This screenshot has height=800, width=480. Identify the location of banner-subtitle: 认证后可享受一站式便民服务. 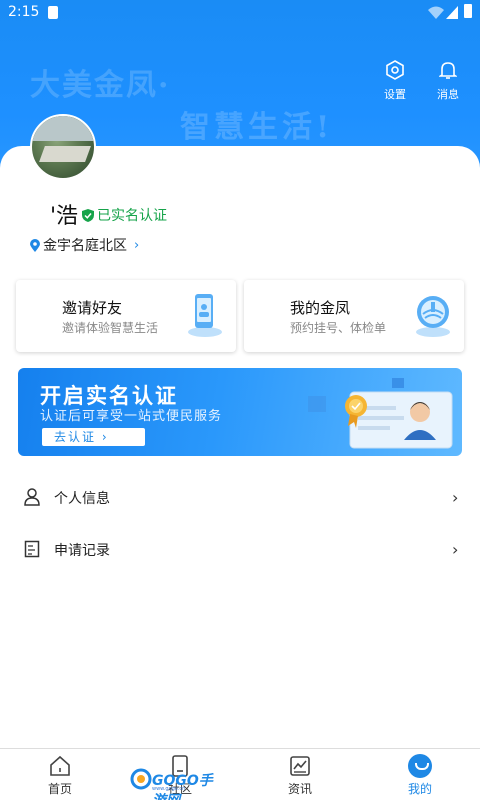
(131, 416).